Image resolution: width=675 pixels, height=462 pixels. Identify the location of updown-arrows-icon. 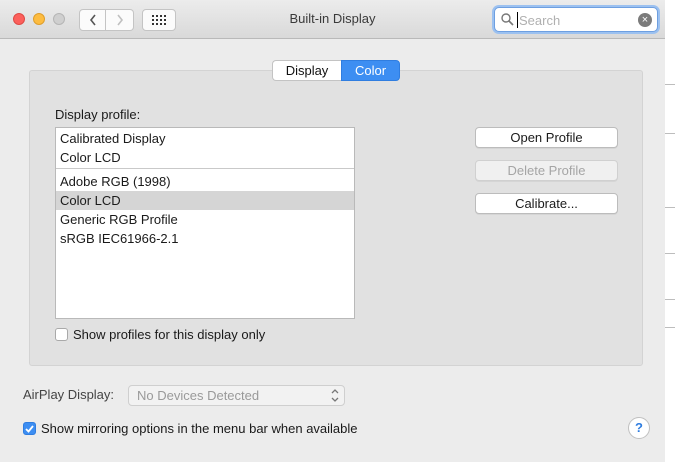
(335, 395).